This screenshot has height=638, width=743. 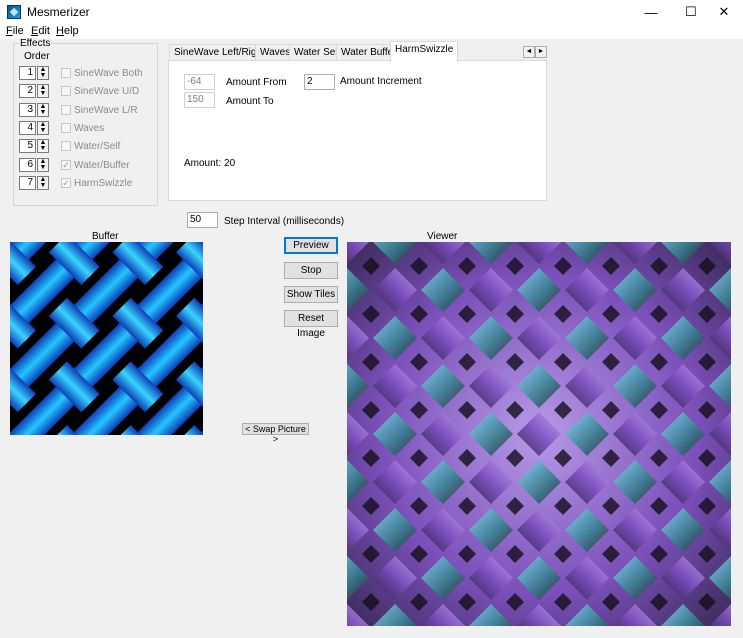 What do you see at coordinates (202, 220) in the screenshot?
I see `step-interval-field: 50` at bounding box center [202, 220].